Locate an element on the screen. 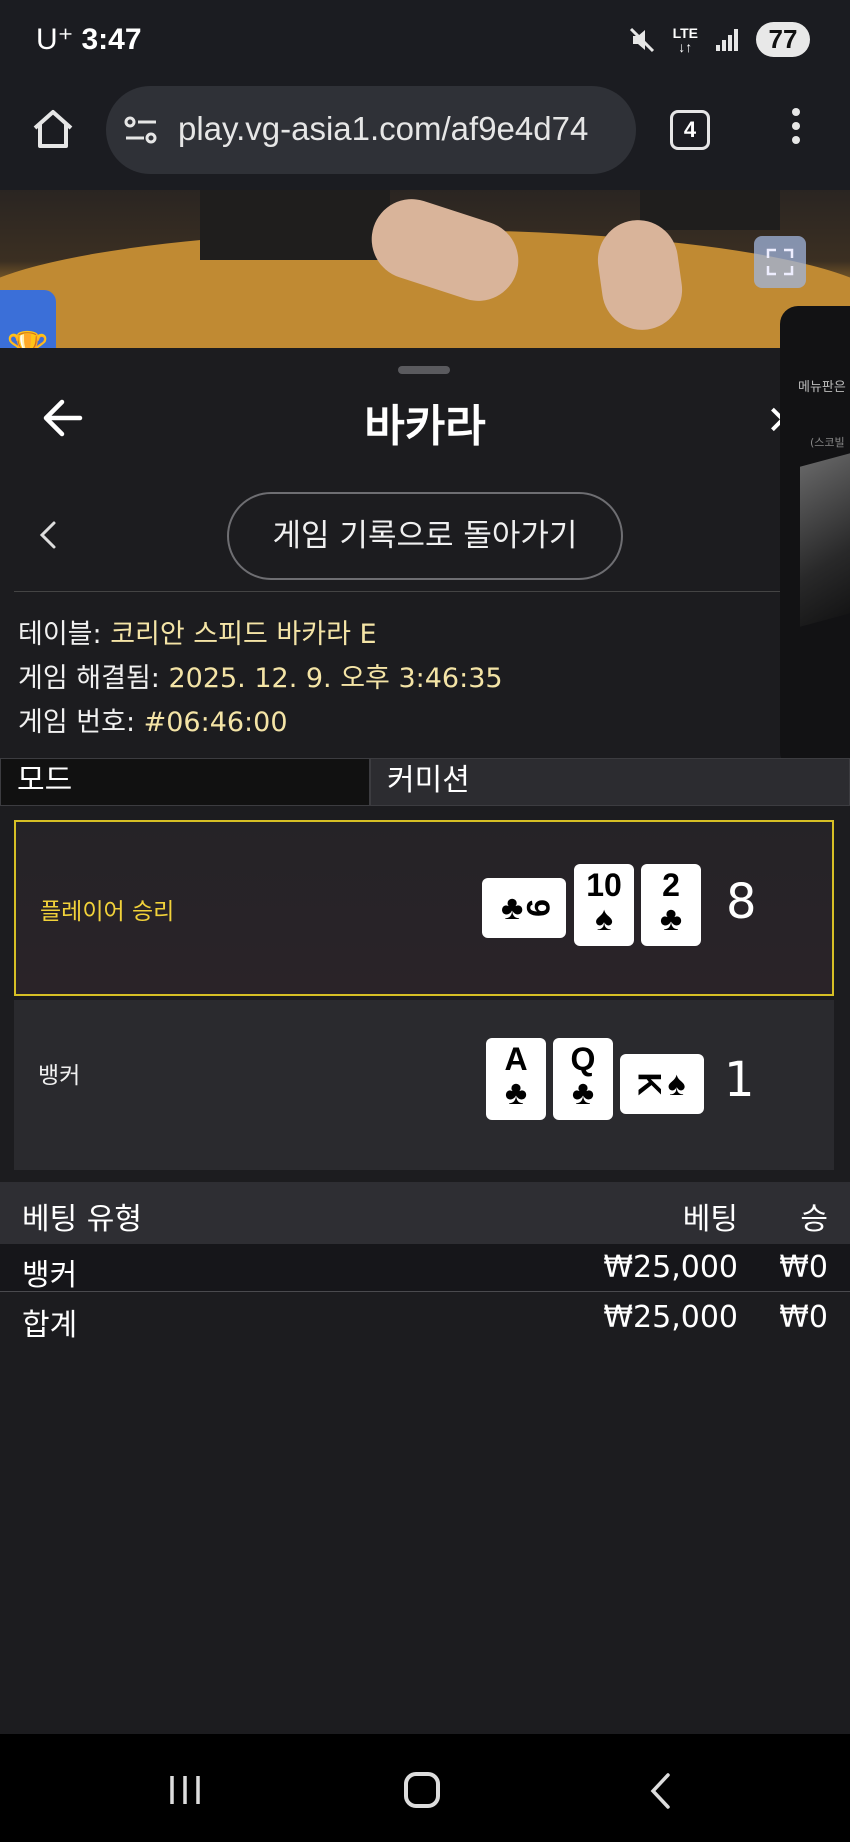 This screenshot has width=850, height=1842. banker-result-label: 뱅커 is located at coordinates (59, 1076).